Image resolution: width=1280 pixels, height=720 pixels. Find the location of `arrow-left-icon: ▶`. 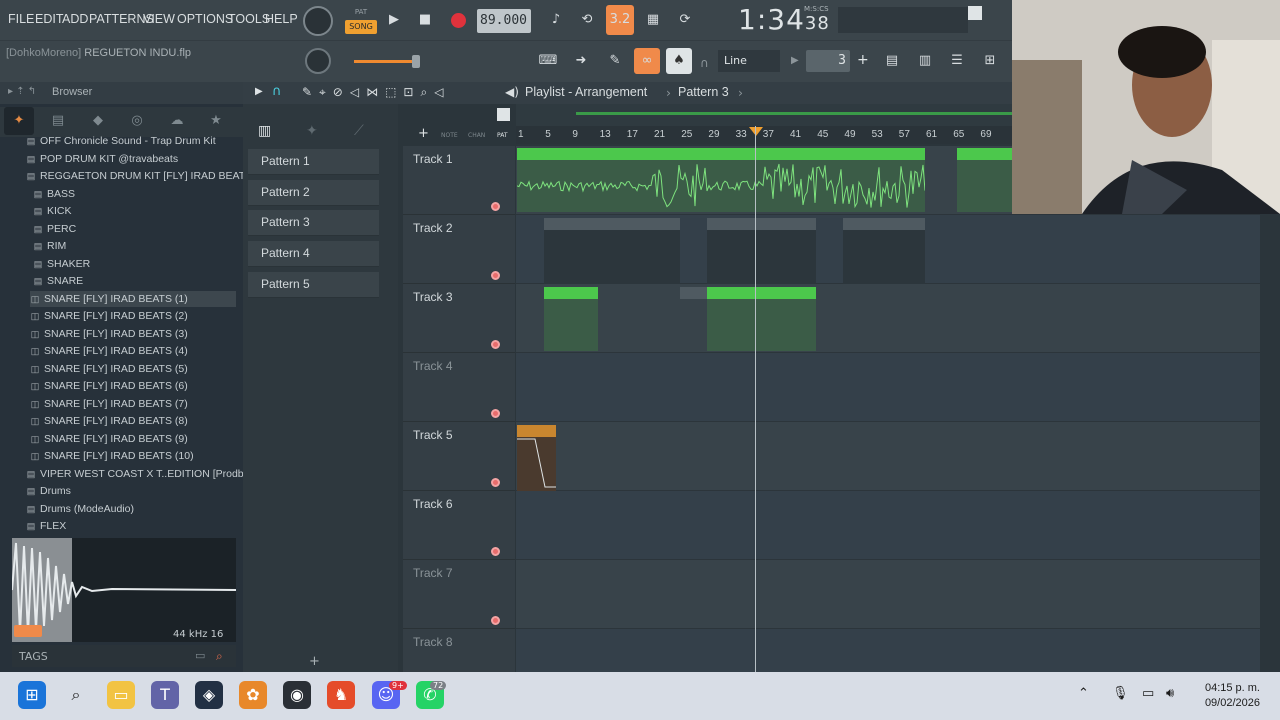

arrow-left-icon: ▶ is located at coordinates (795, 60).